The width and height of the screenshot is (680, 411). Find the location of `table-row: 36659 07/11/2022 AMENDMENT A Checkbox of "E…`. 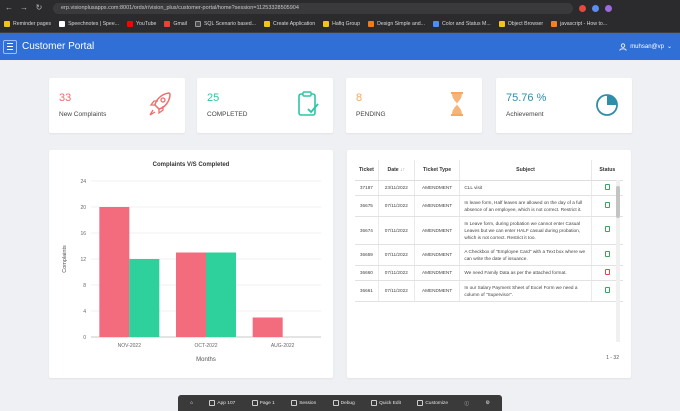

table-row: 36659 07/11/2022 AMENDMENT A Checkbox of "E… is located at coordinates (489, 255).